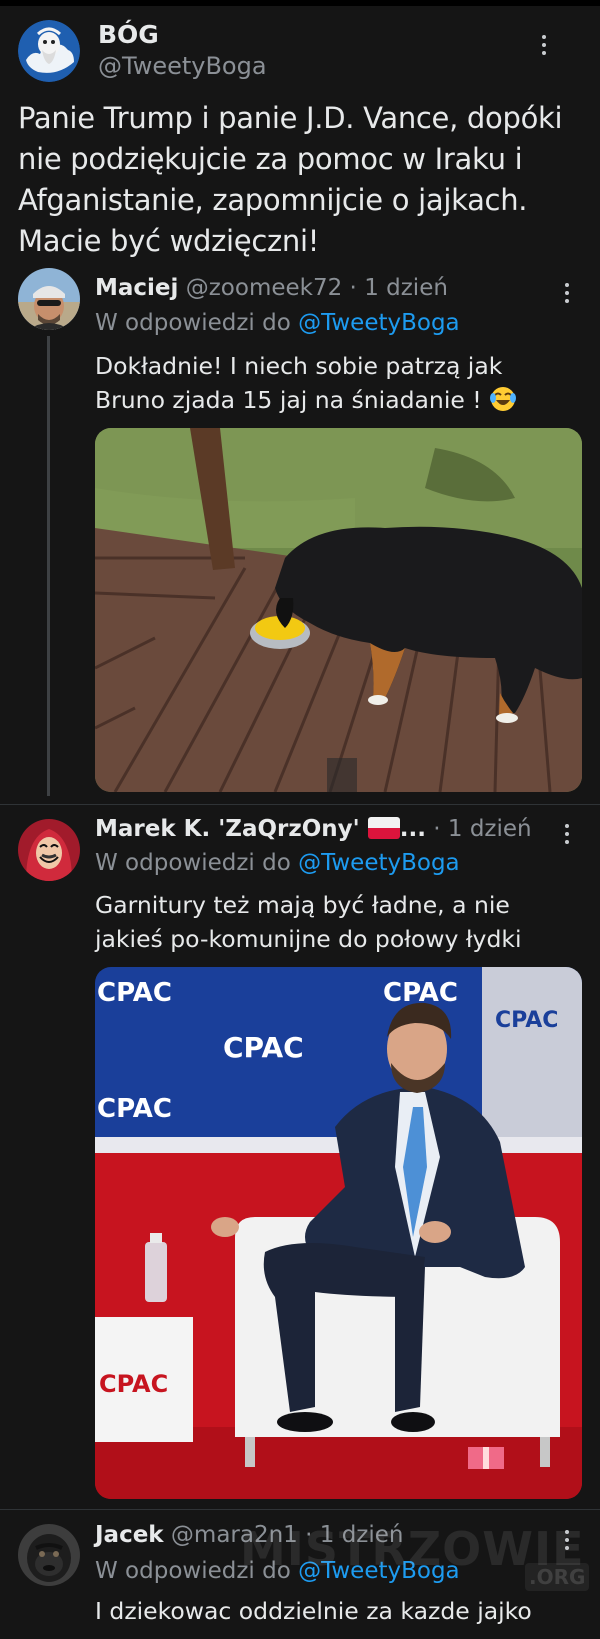 This screenshot has height=1639, width=600. I want to click on author-handle: @TweetyBoga, so click(182, 66).